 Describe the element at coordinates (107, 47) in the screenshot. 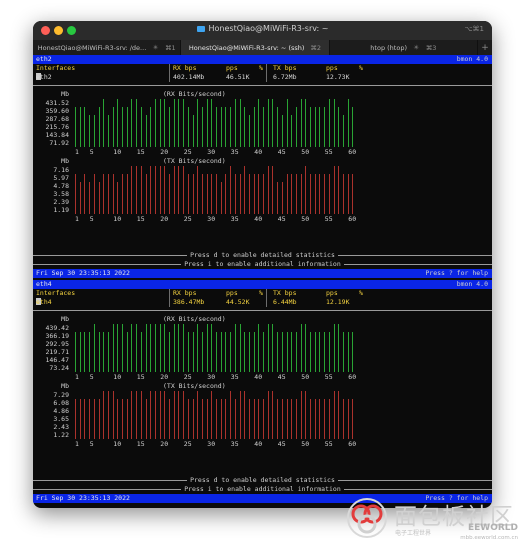

I see `tab-1: HonestQiao@MiWiFi-R3-srv: /de... ✴ ⌘1` at that location.